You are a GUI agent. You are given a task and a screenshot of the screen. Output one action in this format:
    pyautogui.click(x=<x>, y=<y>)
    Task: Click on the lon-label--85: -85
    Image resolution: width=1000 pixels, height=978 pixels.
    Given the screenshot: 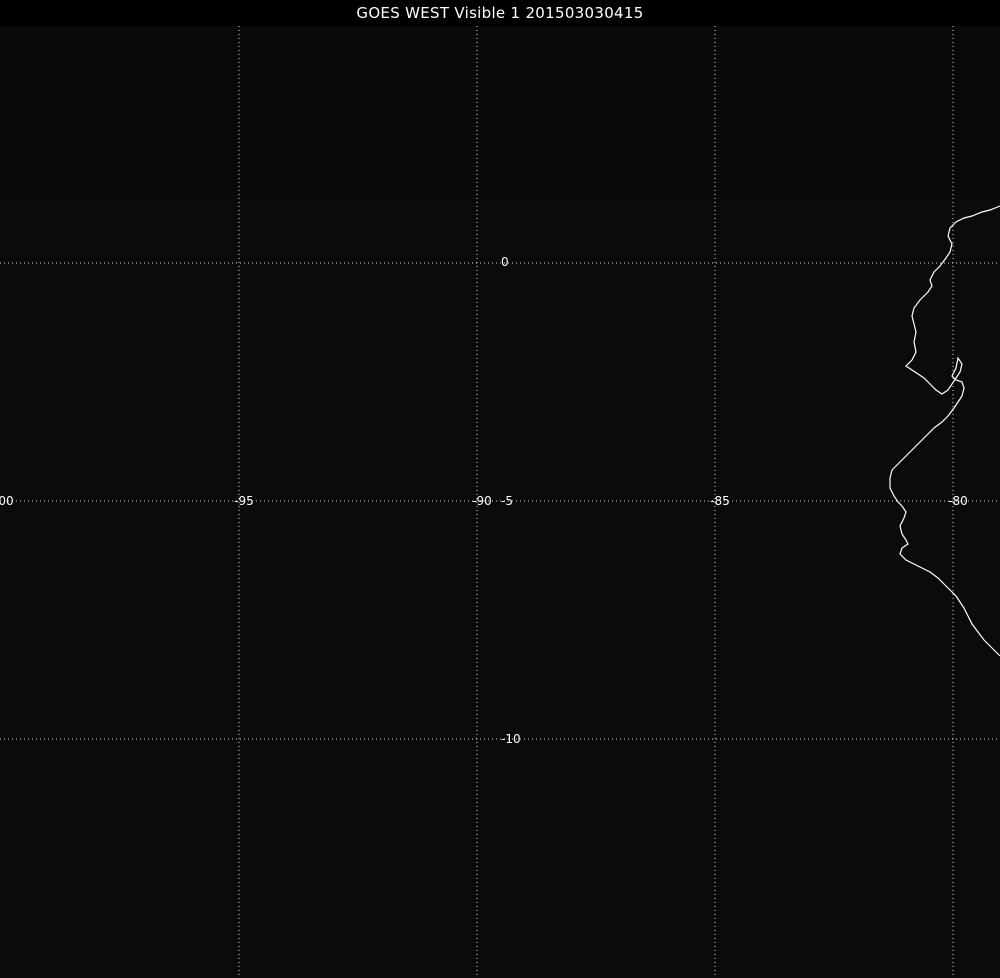 What is the action you would take?
    pyautogui.click(x=720, y=501)
    